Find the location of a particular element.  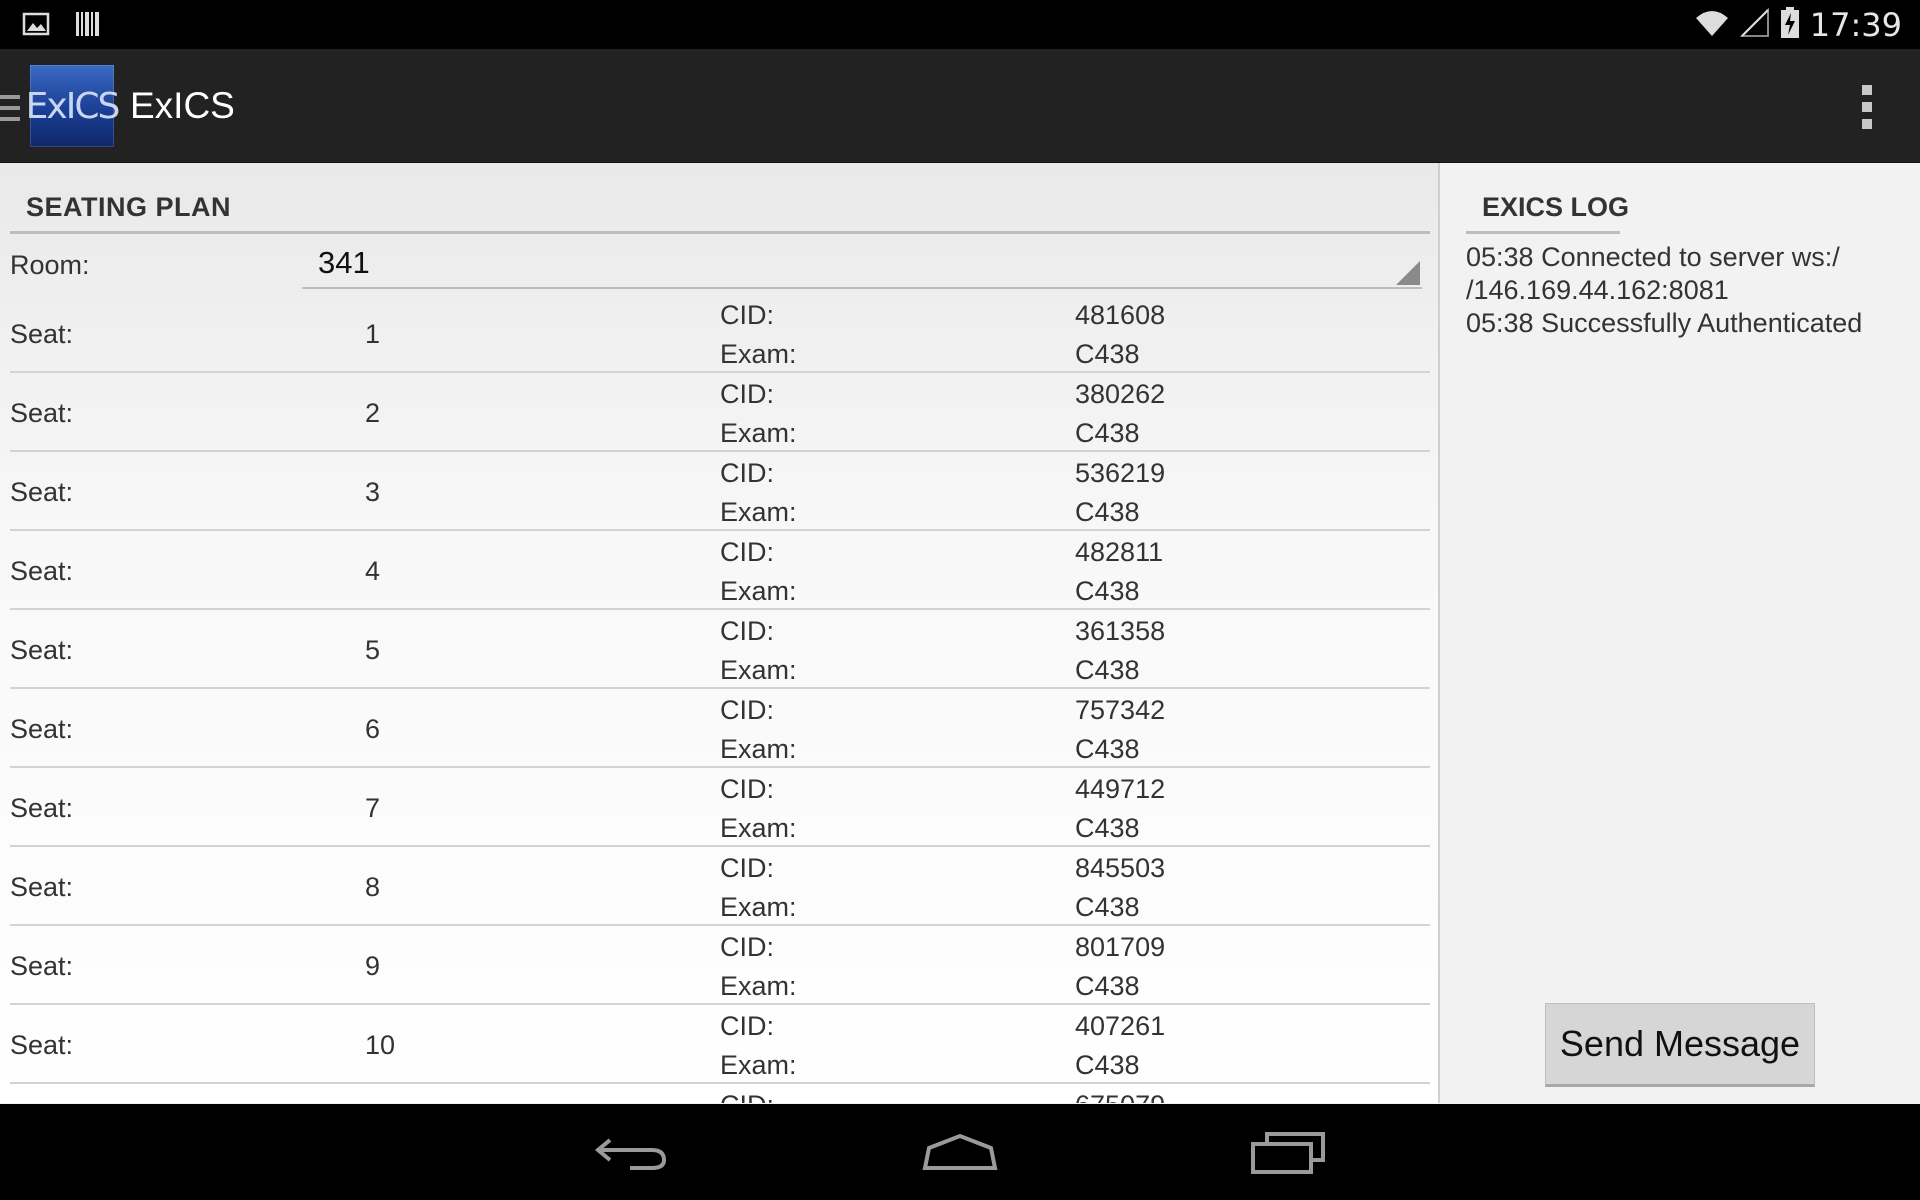

cid-value: 482811 is located at coordinates (1119, 552).